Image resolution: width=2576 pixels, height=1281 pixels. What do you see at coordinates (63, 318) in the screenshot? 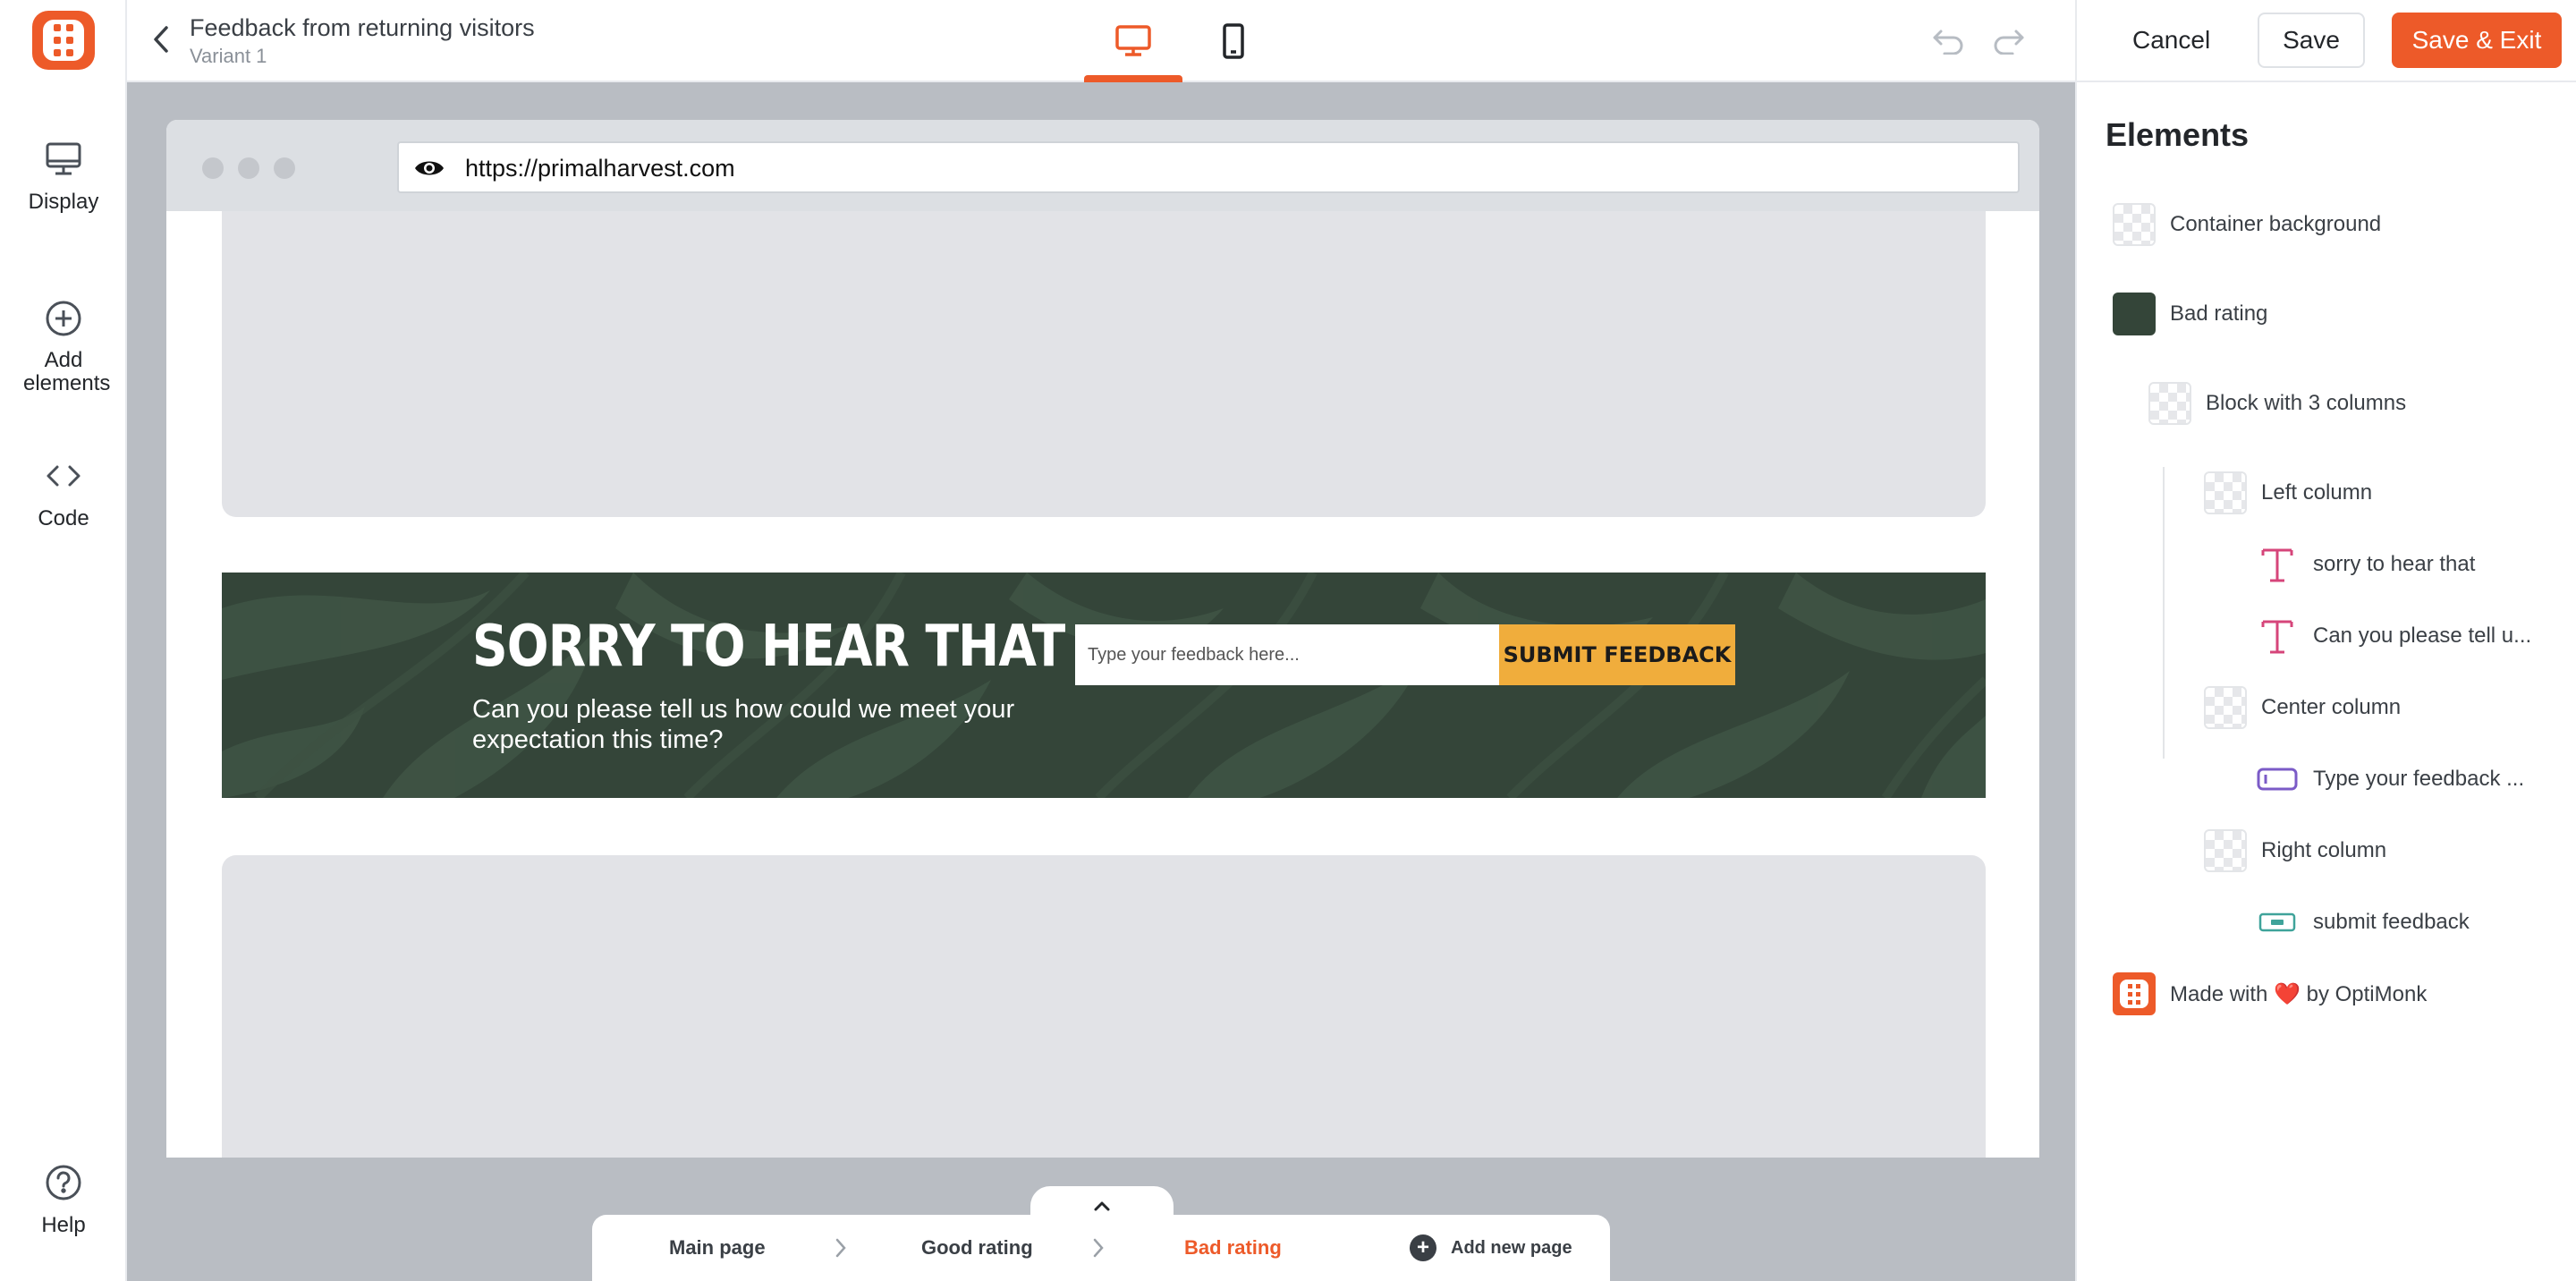
I see `plus-circle-icon` at bounding box center [63, 318].